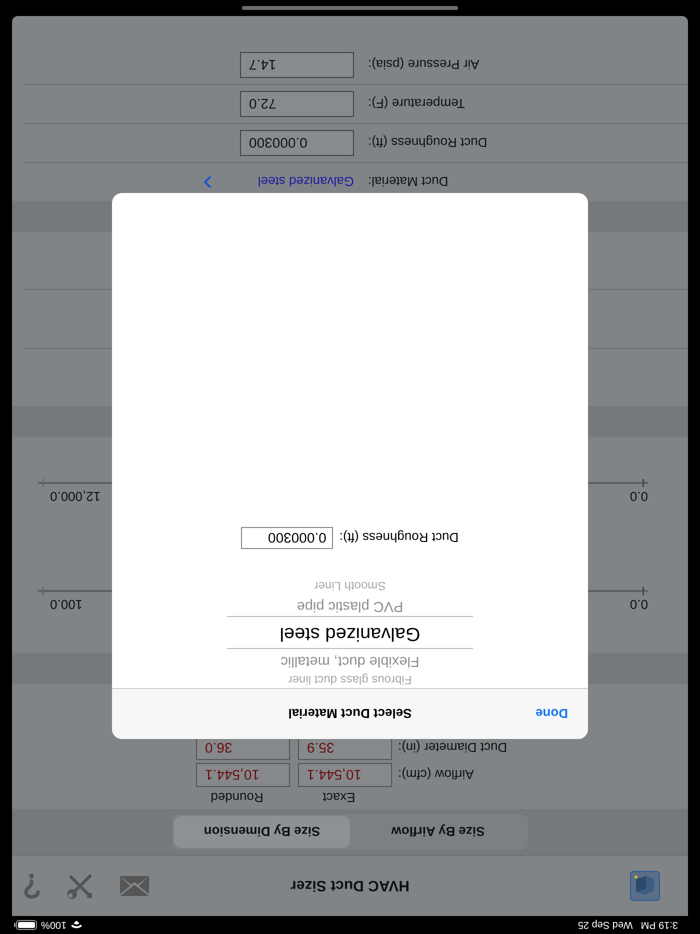 This screenshot has height=934, width=700. What do you see at coordinates (659, 925) in the screenshot?
I see `status-time: 3:19 PM` at bounding box center [659, 925].